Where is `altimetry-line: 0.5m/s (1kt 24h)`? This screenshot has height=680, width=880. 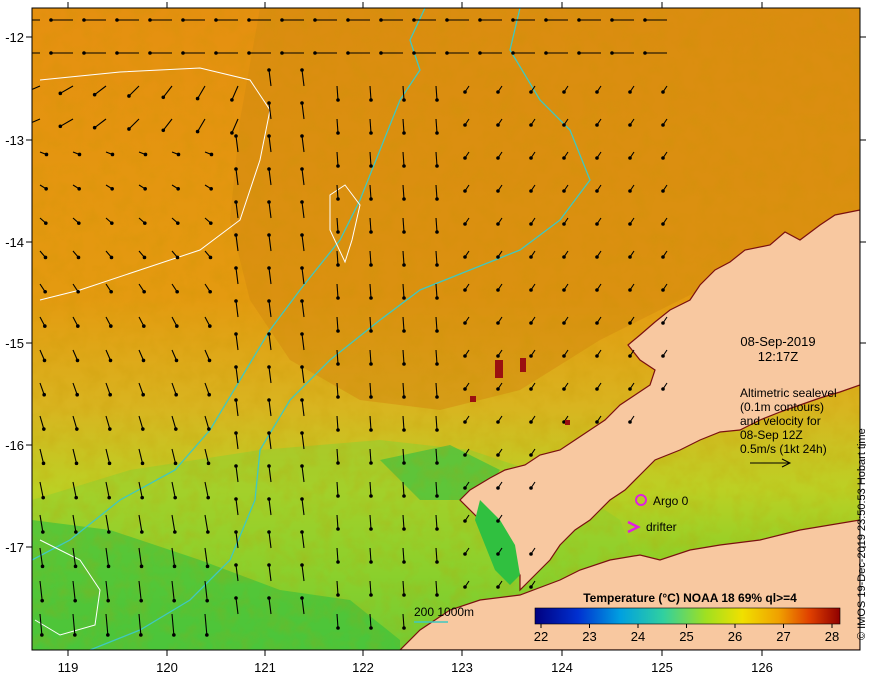
altimetry-line: 0.5m/s (1kt 24h) is located at coordinates (783, 449).